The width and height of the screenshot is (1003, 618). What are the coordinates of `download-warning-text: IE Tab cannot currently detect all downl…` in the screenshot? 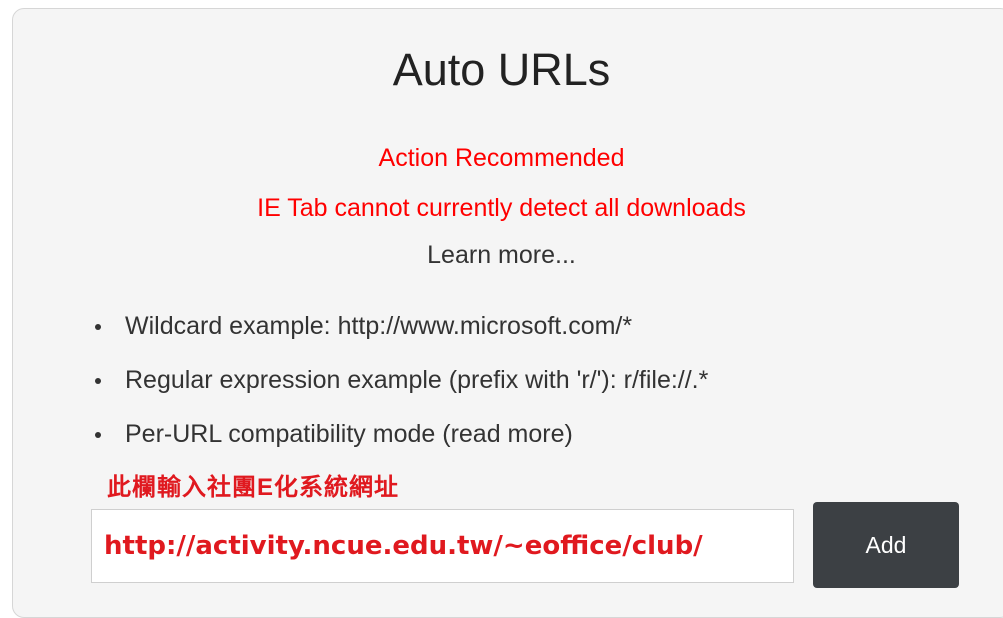 It's located at (501, 208).